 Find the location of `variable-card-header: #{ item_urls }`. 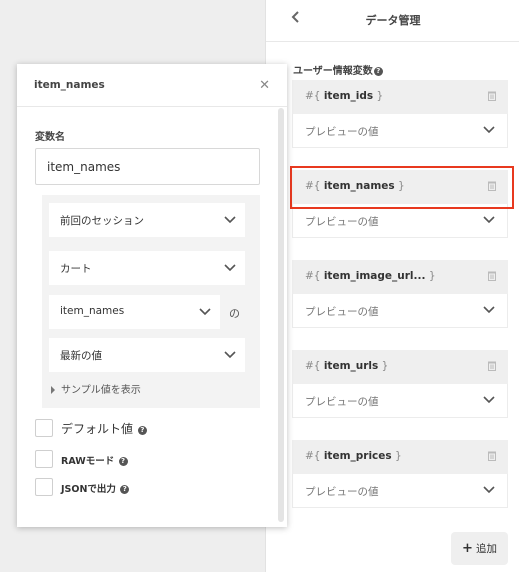

variable-card-header: #{ item_urls } is located at coordinates (400, 367).